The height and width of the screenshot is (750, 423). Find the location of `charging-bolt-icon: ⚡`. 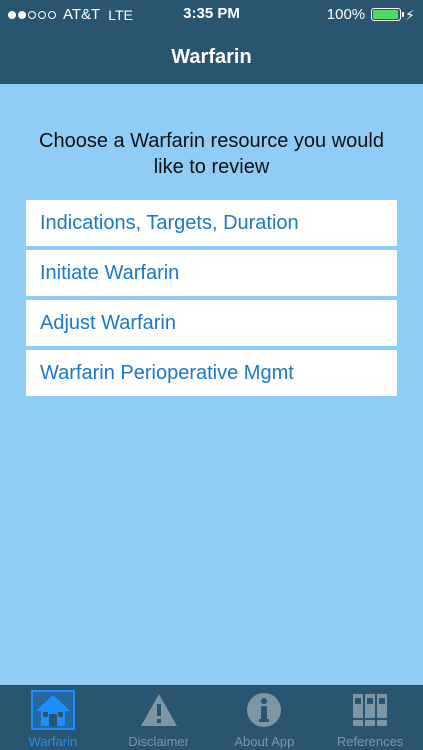

charging-bolt-icon: ⚡ is located at coordinates (410, 14).